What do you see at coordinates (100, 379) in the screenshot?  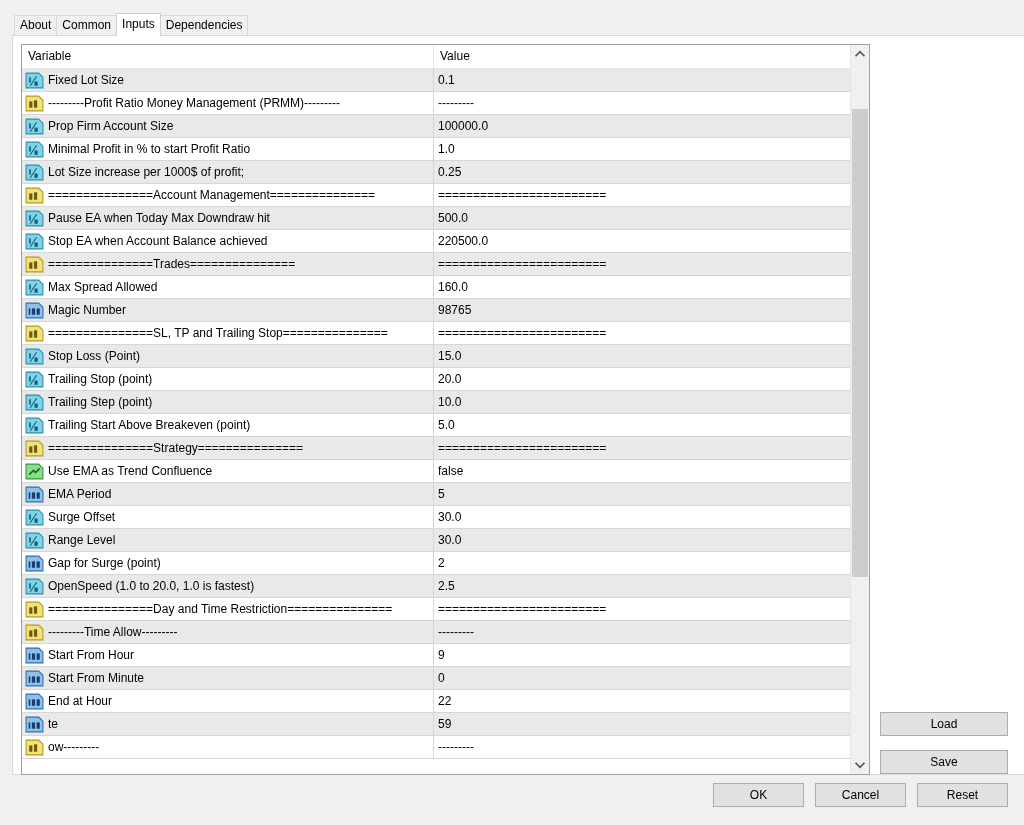 I see `variable-name: Trailing Stop (point)` at bounding box center [100, 379].